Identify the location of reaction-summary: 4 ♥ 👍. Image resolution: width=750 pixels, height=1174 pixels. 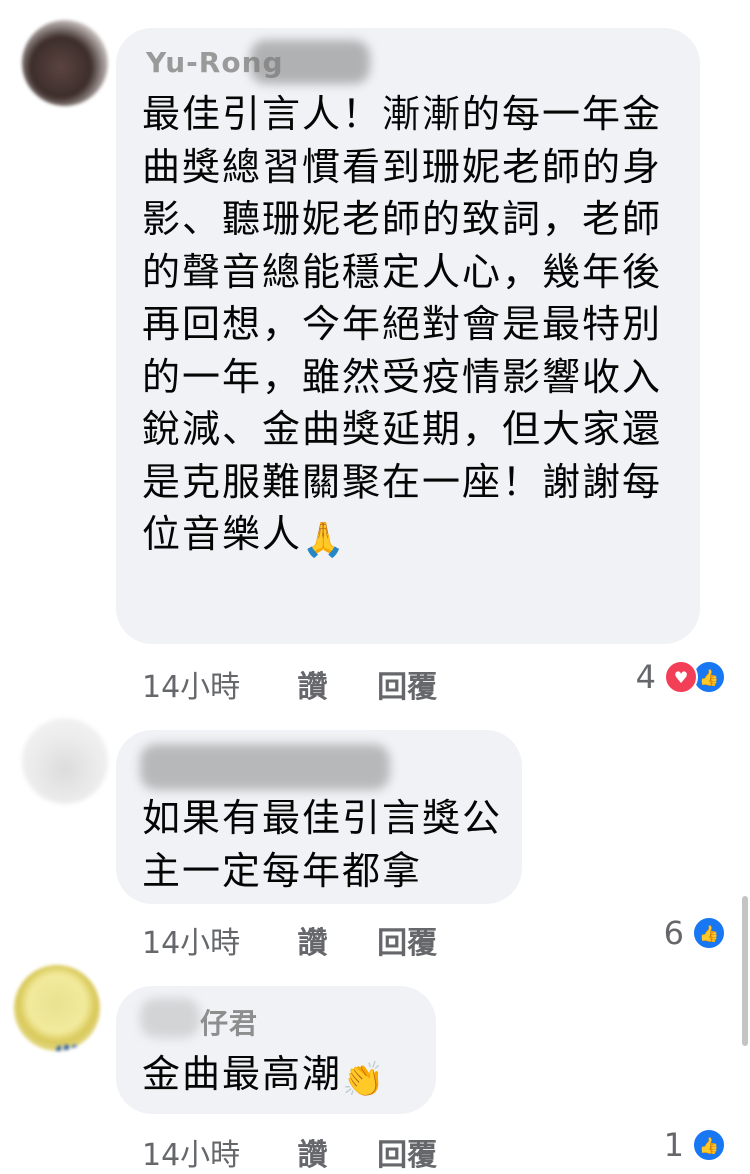
(681, 677).